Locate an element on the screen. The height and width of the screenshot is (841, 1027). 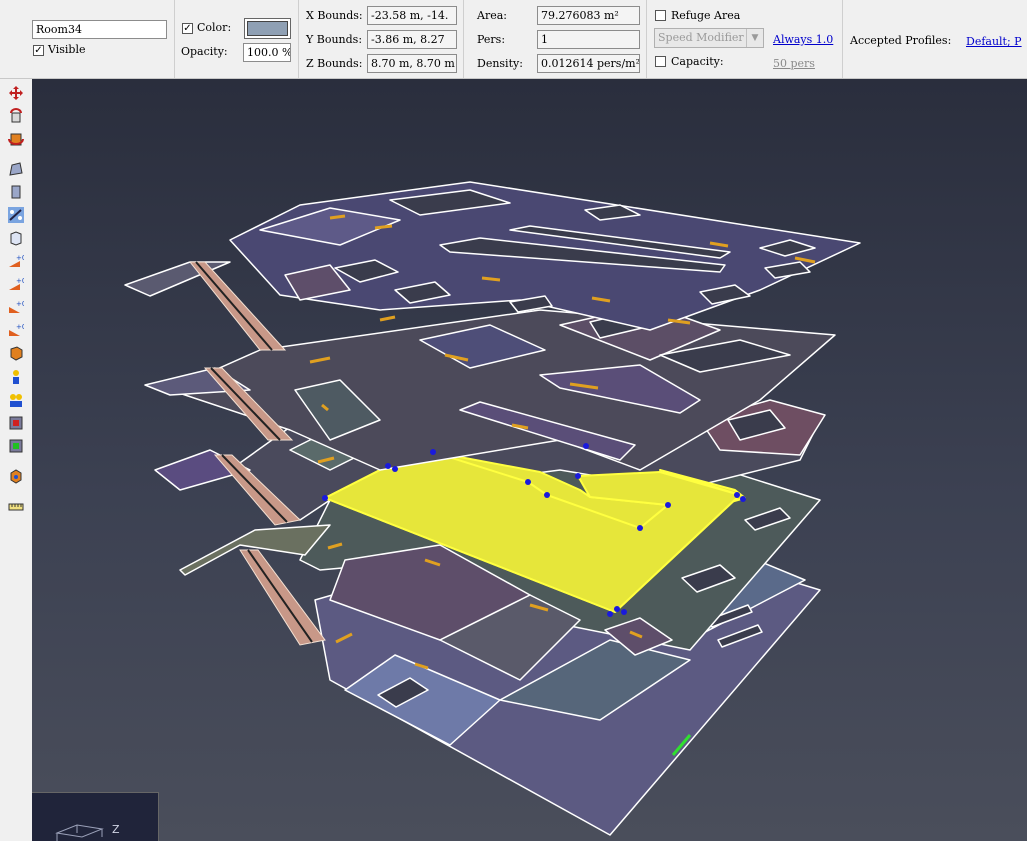
move-icon is located at coordinates (16, 93).